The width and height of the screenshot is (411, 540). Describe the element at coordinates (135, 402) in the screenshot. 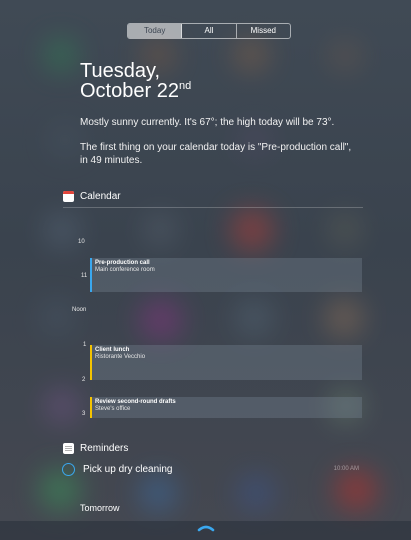

I see `event-title: Review second-round drafts` at that location.